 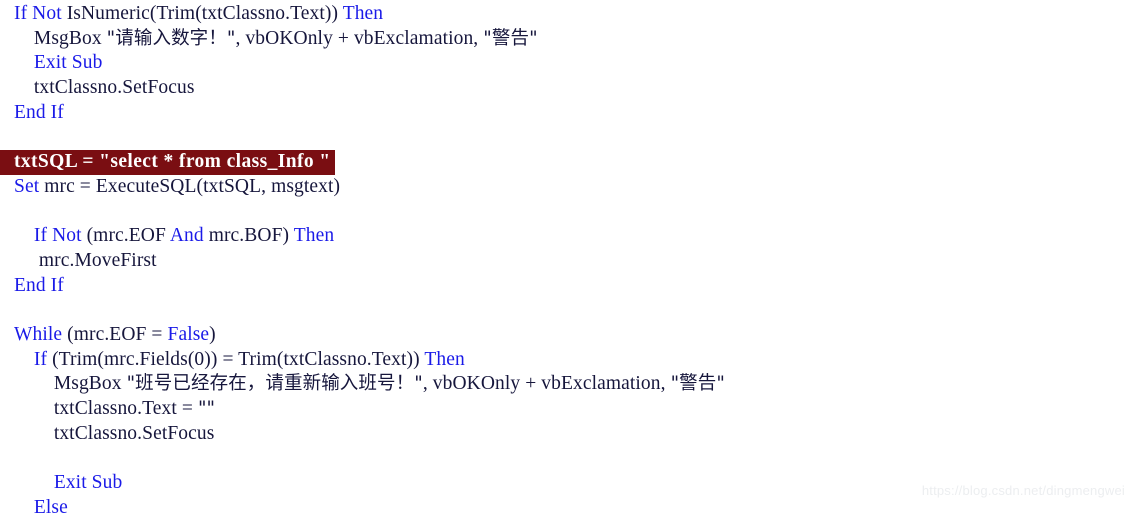 I want to click on code-line: txtClassno.Text = "", so click(x=568, y=409).